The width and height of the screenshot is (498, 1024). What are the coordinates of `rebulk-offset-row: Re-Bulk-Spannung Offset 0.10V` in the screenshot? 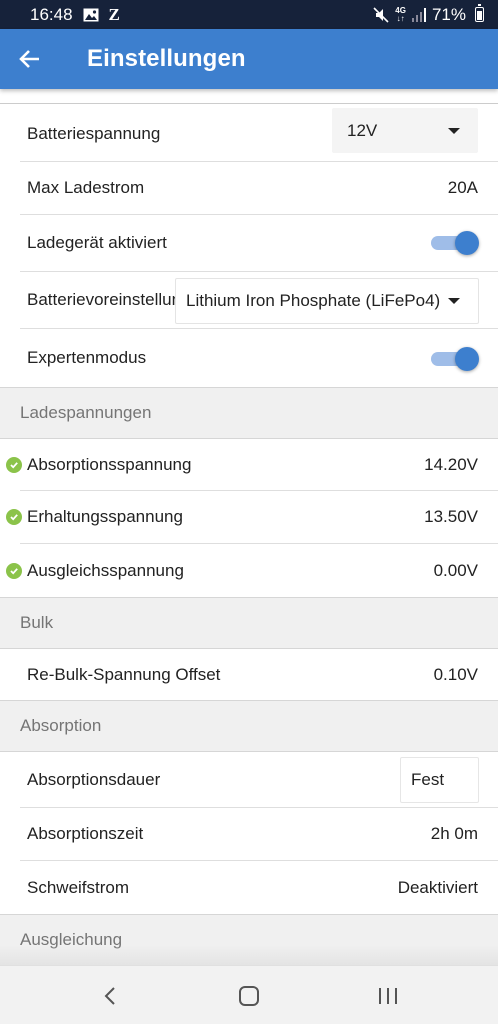 It's located at (259, 674).